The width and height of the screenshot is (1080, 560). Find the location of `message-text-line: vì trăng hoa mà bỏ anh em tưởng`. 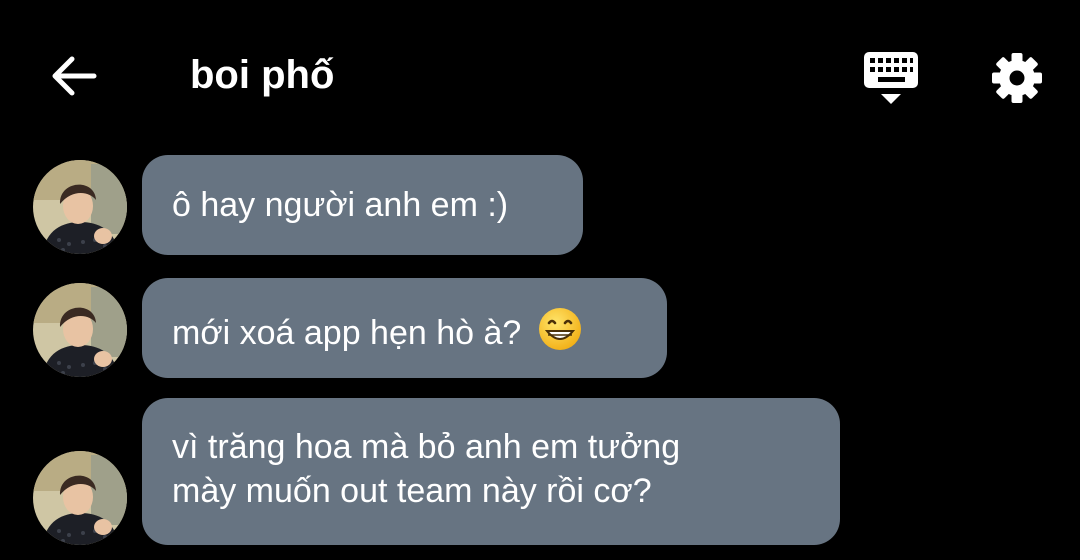

message-text-line: vì trăng hoa mà bỏ anh em tưởng is located at coordinates (426, 447).